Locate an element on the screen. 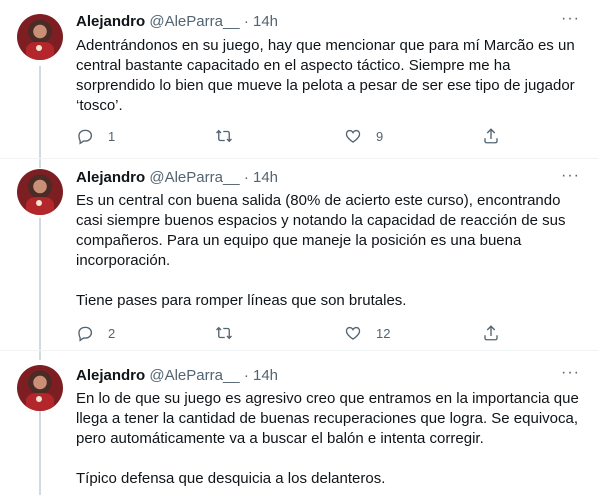  reply-count: 2 is located at coordinates (112, 333).